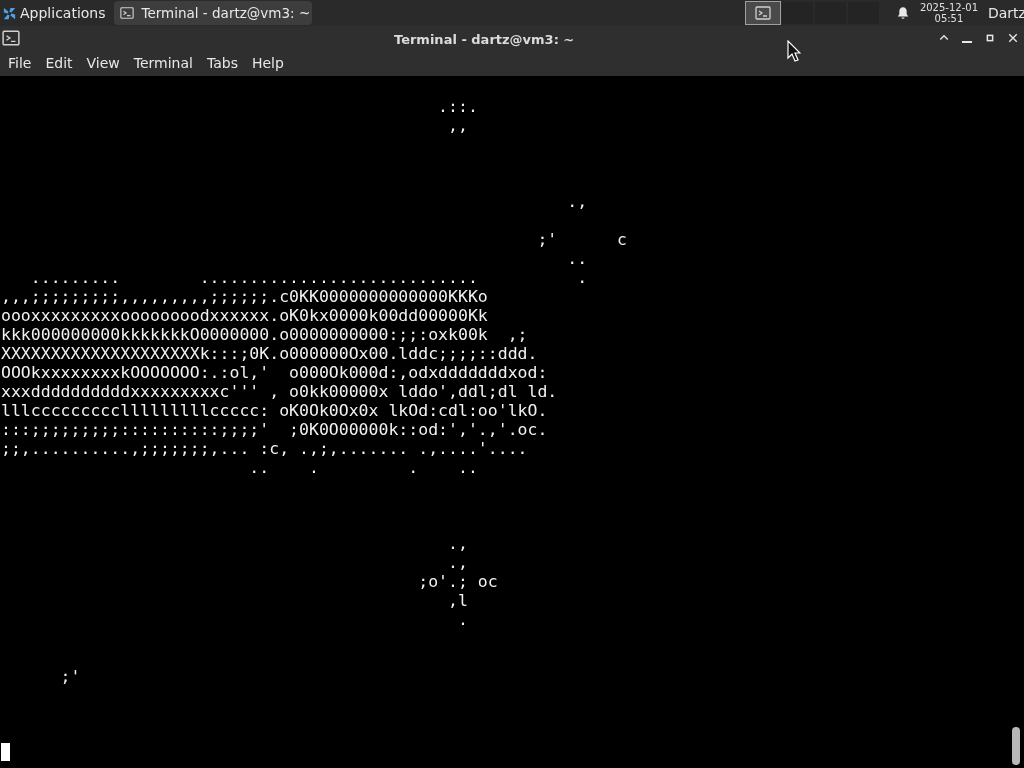  What do you see at coordinates (794, 51) in the screenshot?
I see `mouse-pointer-icon` at bounding box center [794, 51].